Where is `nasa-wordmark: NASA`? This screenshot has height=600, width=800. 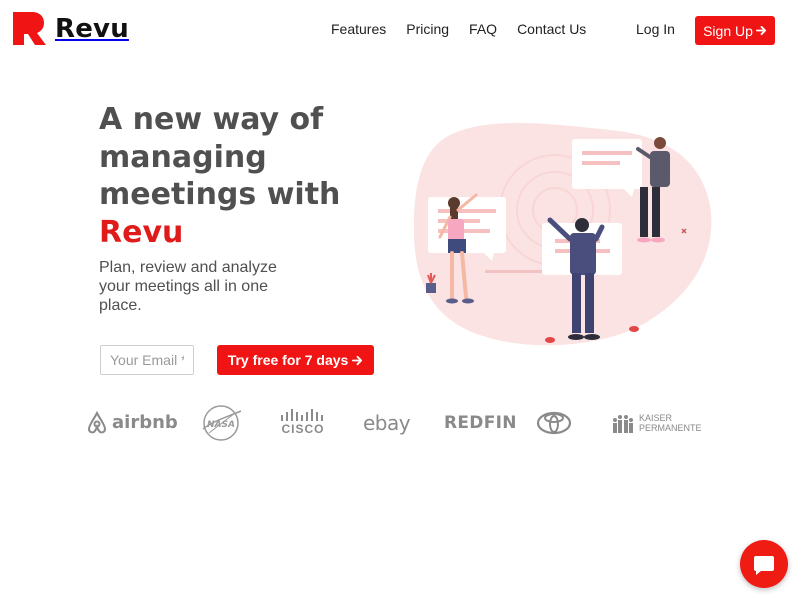 nasa-wordmark: NASA is located at coordinates (221, 425).